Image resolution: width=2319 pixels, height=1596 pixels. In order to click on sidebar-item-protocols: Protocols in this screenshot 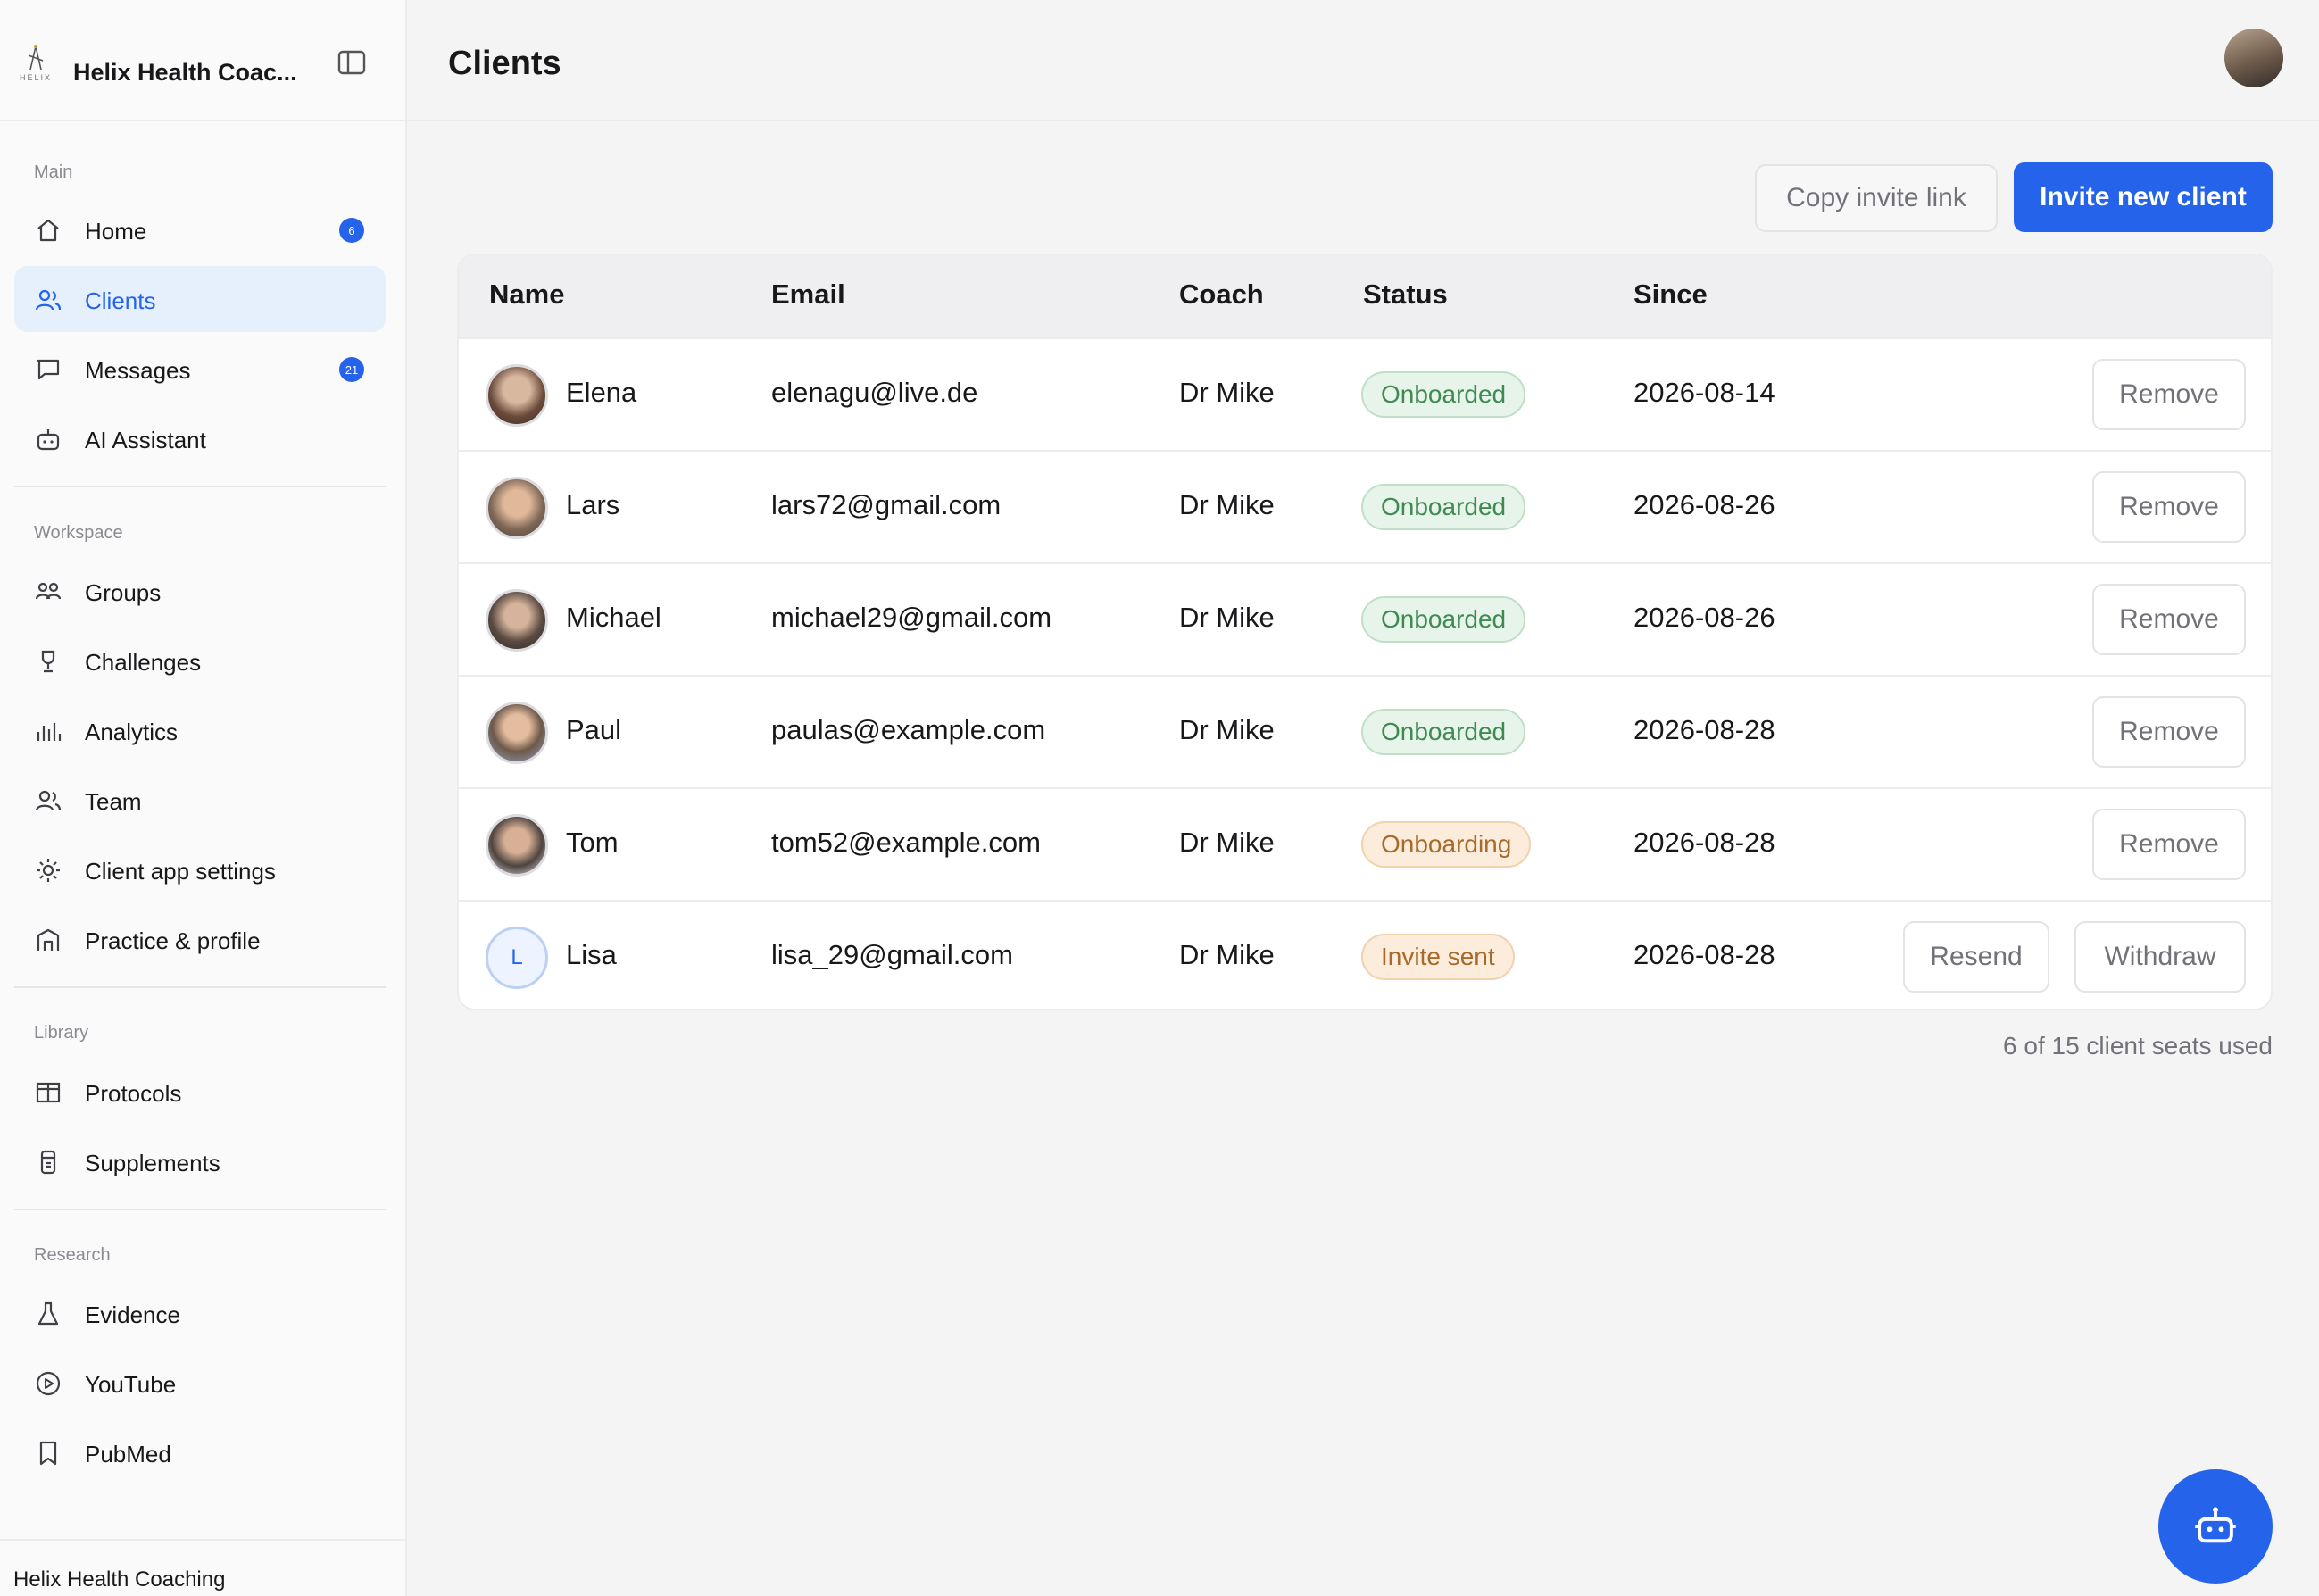, I will do `click(200, 1092)`.